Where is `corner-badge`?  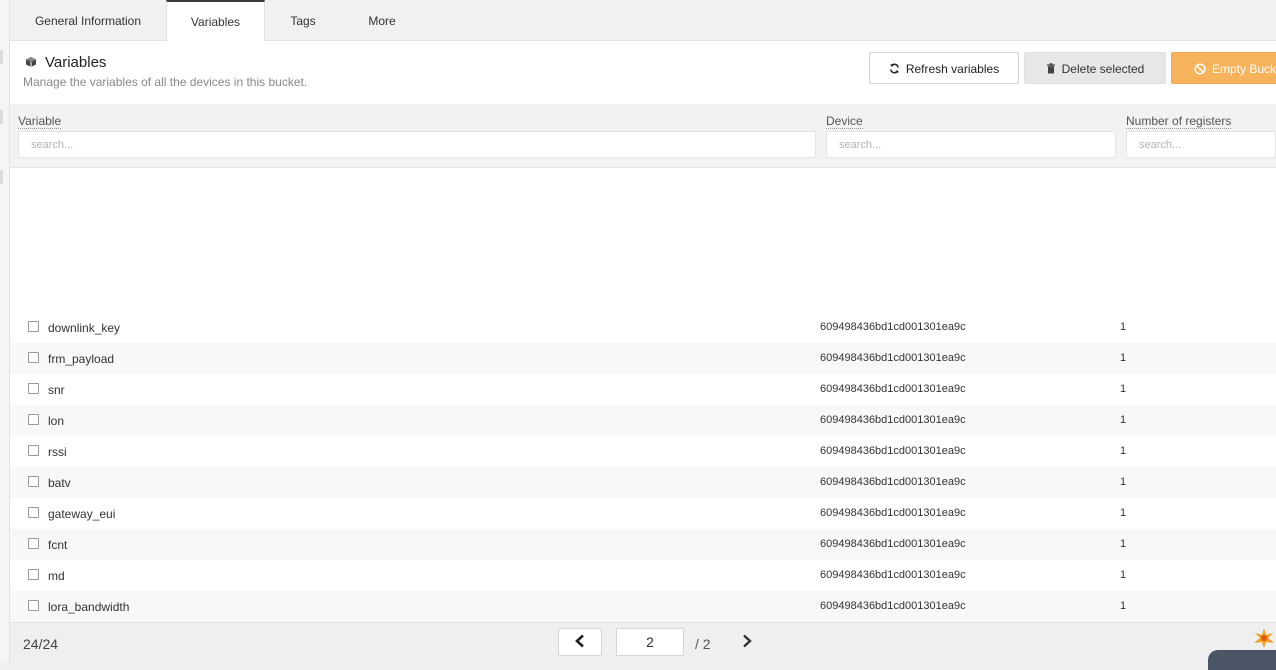 corner-badge is located at coordinates (1242, 660).